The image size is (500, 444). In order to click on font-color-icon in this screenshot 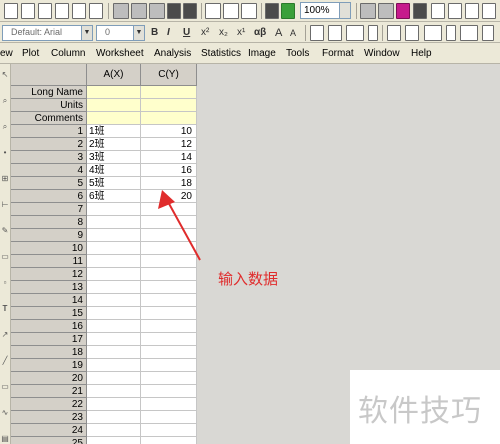, I will do `click(355, 33)`.